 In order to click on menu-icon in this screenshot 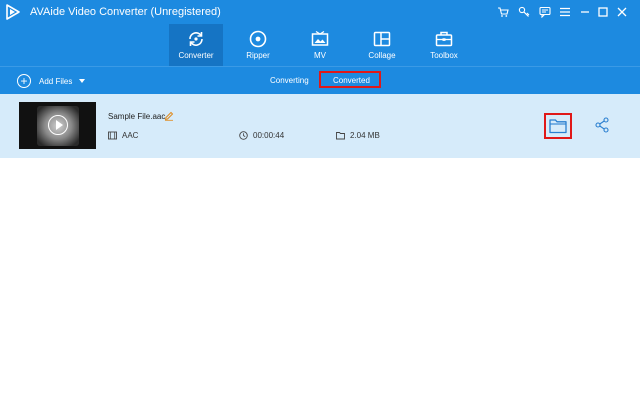, I will do `click(565, 12)`.